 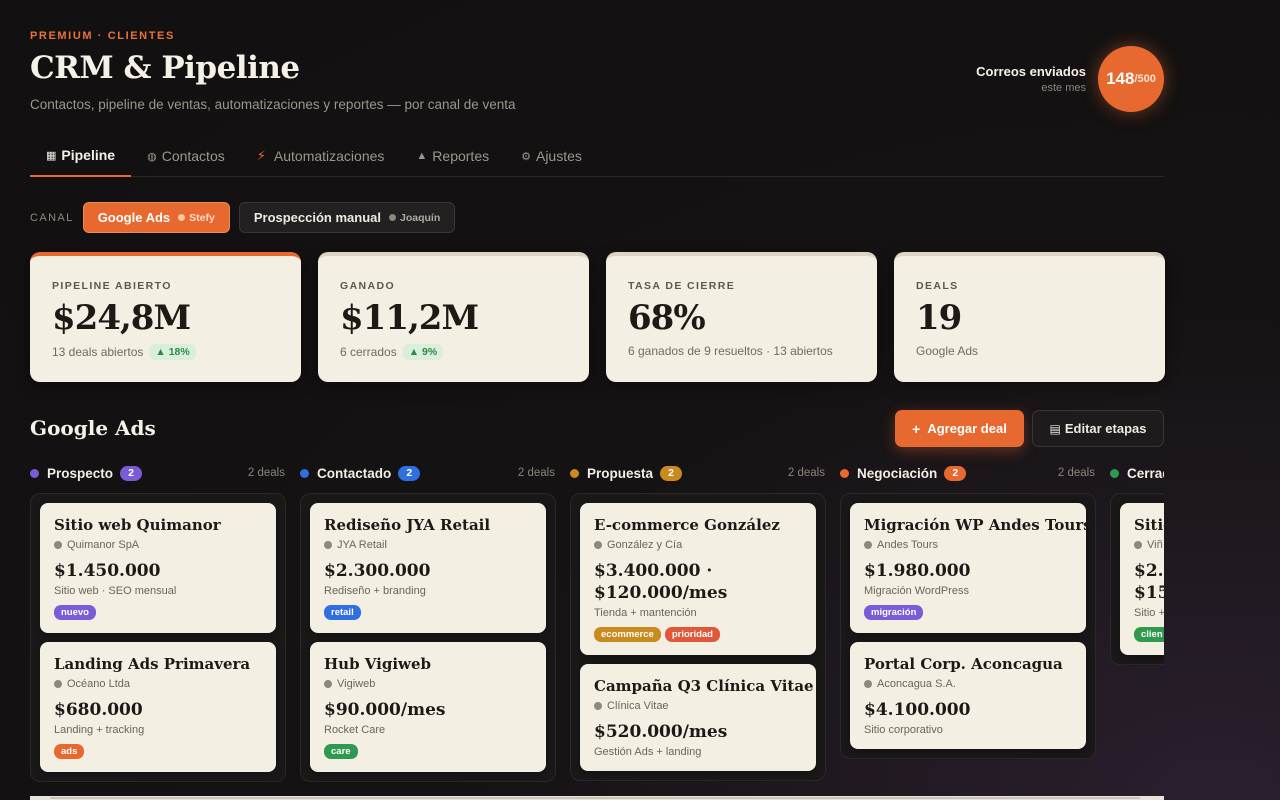 What do you see at coordinates (1031, 71) in the screenshot?
I see `mail-quota-label: Correos enviados` at bounding box center [1031, 71].